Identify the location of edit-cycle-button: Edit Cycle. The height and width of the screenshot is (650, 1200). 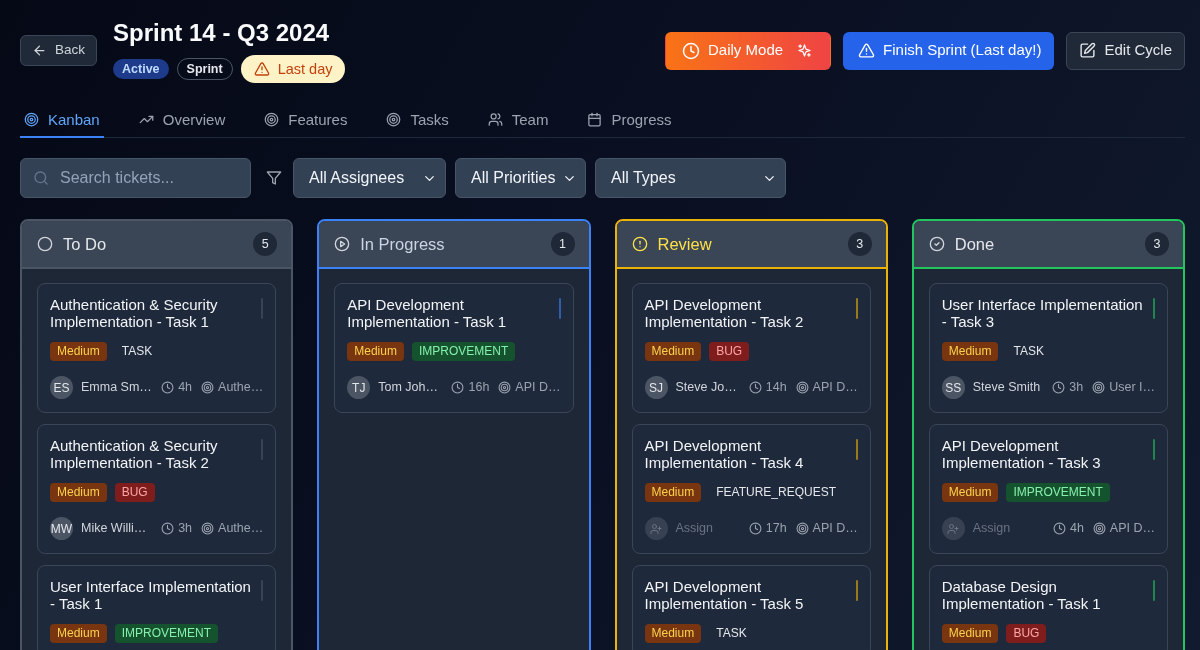
(1125, 50).